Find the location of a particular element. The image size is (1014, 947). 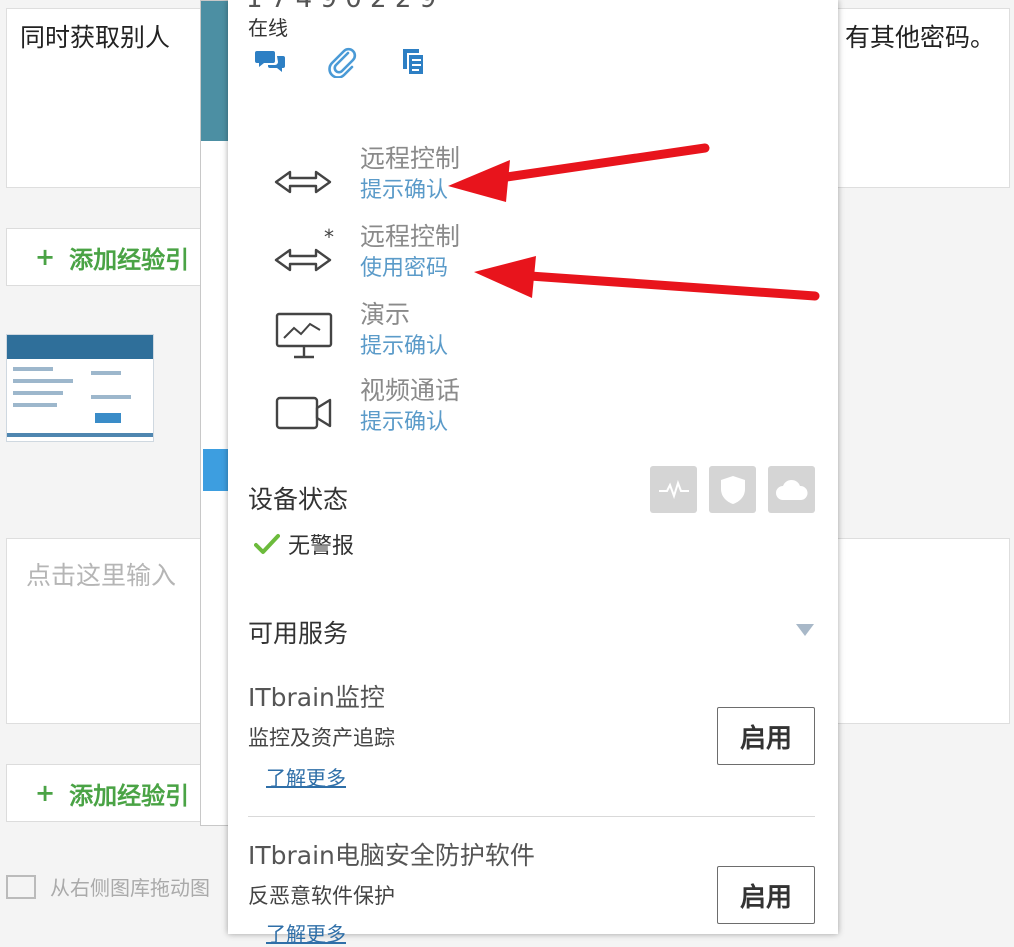

cloud-icon is located at coordinates (791, 489).